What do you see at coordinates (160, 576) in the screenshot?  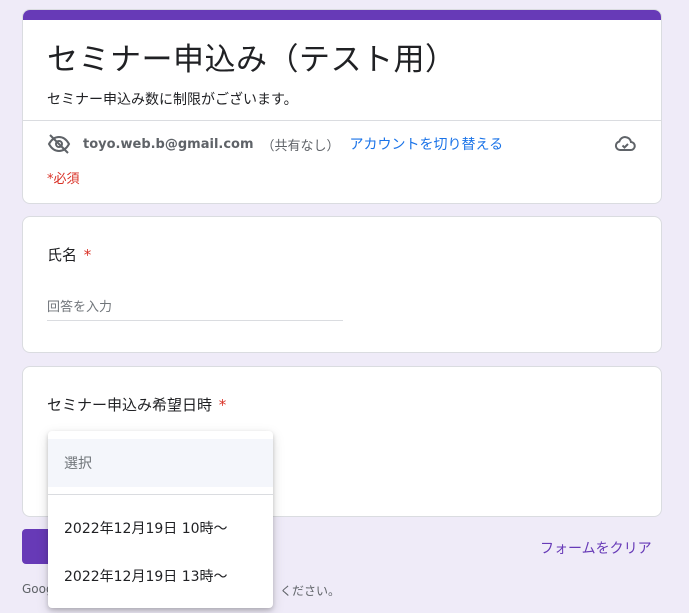 I see `dropdown-option: 2022年12月19日 13時～` at bounding box center [160, 576].